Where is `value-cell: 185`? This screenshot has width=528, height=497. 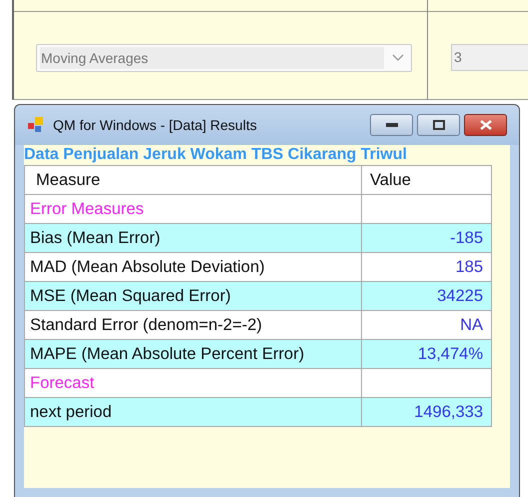
value-cell: 185 is located at coordinates (427, 267).